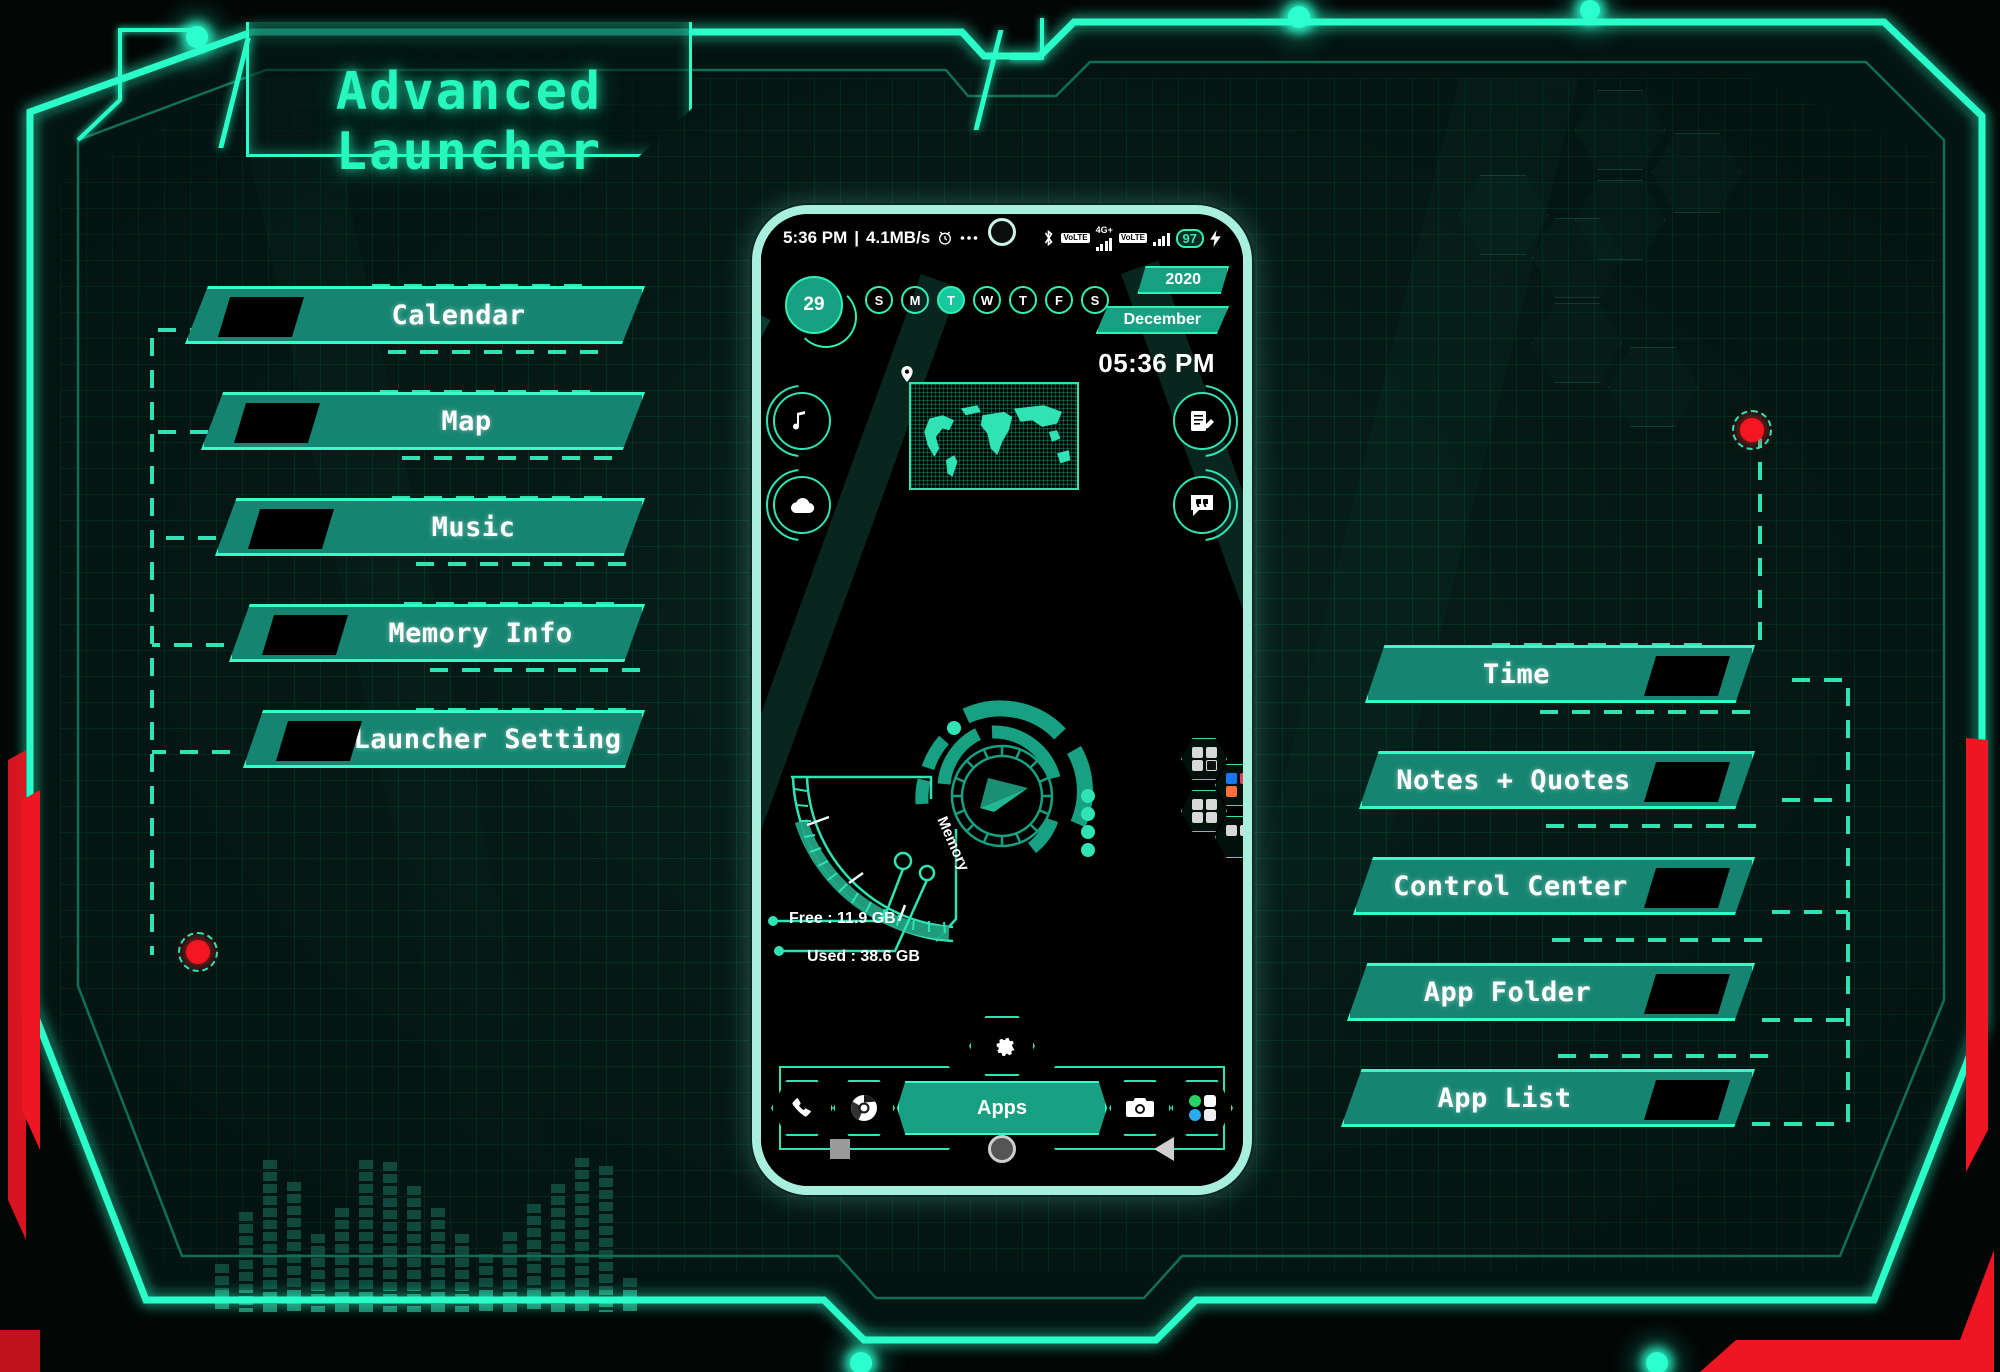  Describe the element at coordinates (1140, 1107) in the screenshot. I see `camera-icon` at that location.